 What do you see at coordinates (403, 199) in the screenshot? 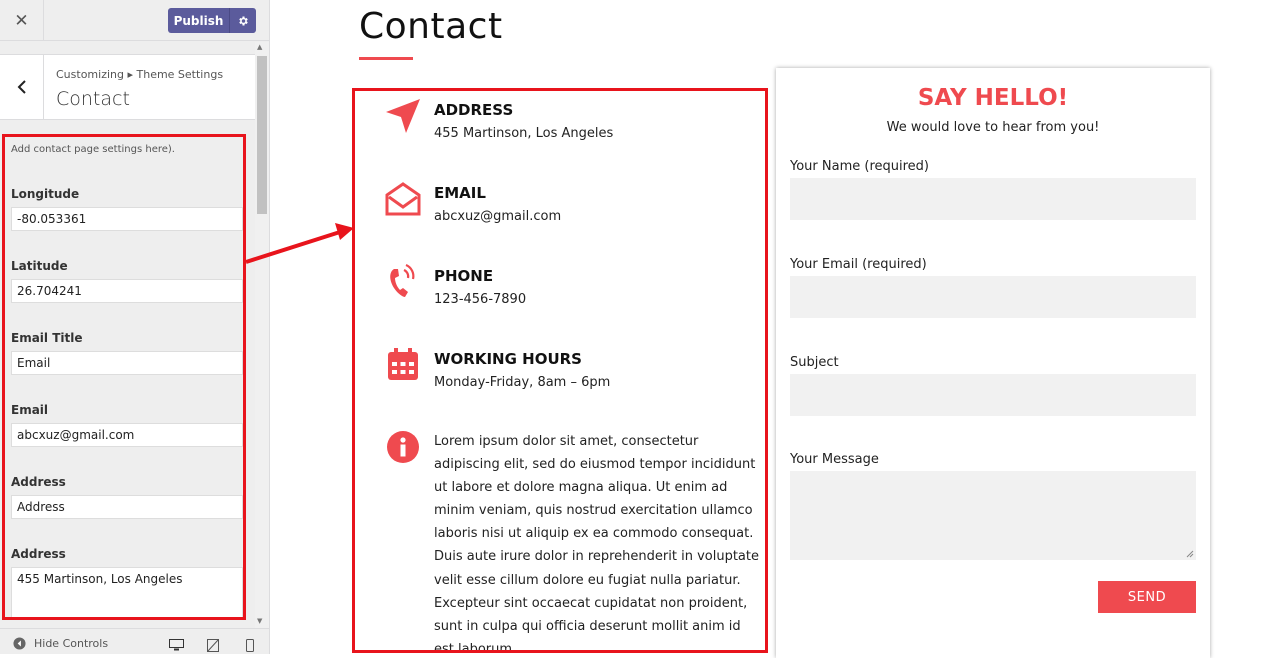
I see `envelope-open-icon` at bounding box center [403, 199].